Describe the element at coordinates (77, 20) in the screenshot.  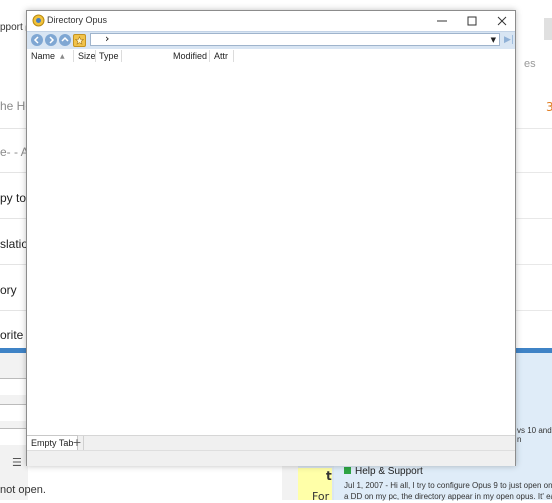
I see `window-title: Directory Opus` at that location.